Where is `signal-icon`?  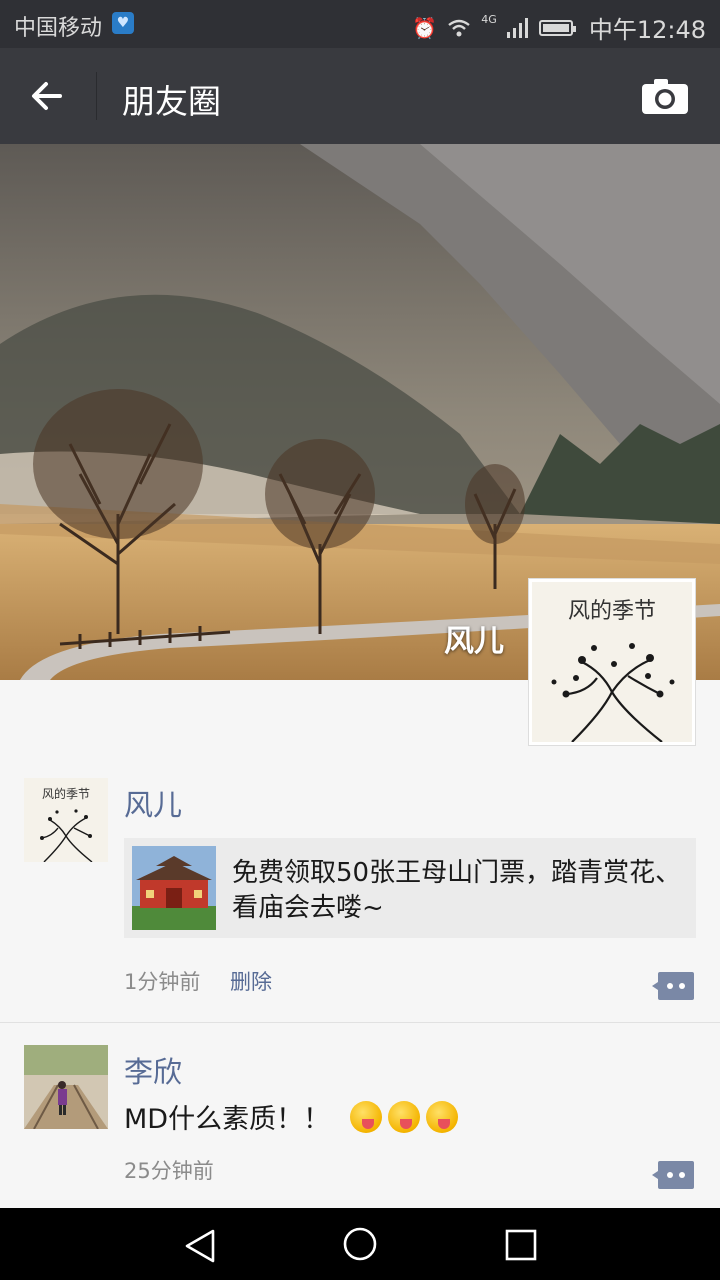 signal-icon is located at coordinates (517, 27).